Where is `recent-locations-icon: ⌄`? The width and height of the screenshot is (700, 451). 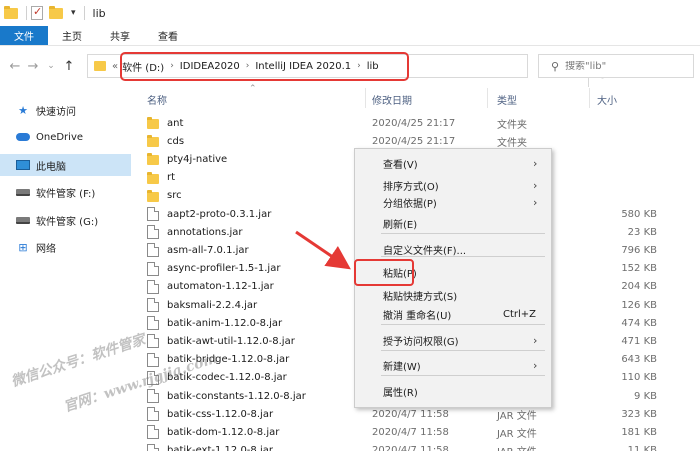
recent-locations-icon: ⌄ is located at coordinates (51, 66).